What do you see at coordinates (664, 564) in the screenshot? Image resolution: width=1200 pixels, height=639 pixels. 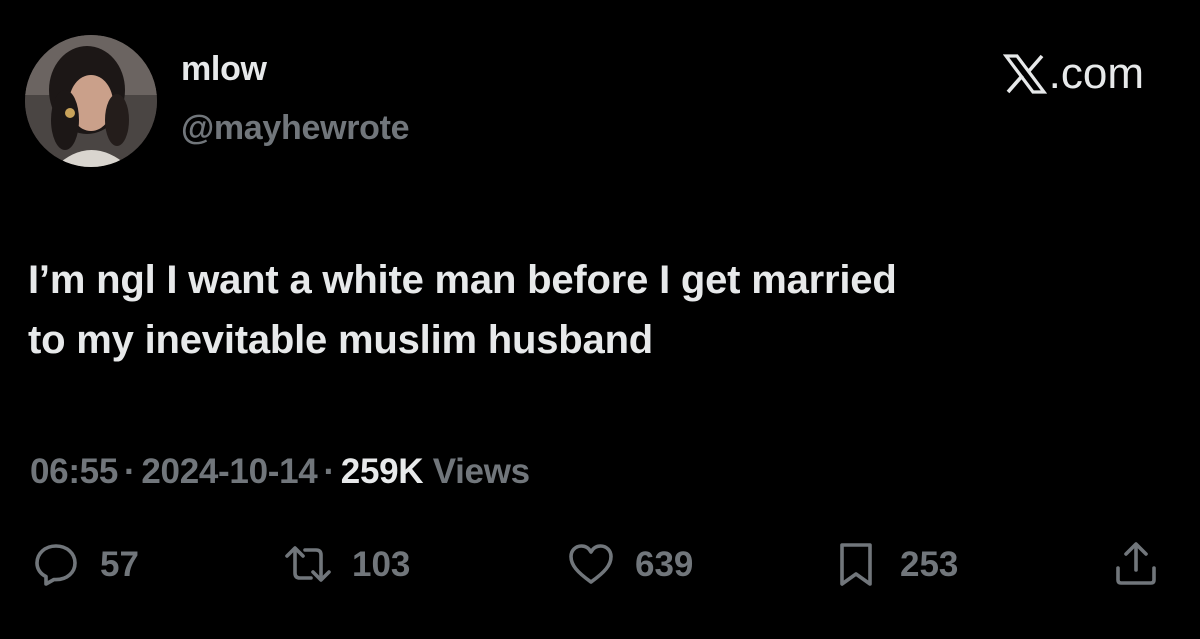 I see `like-count: 639` at bounding box center [664, 564].